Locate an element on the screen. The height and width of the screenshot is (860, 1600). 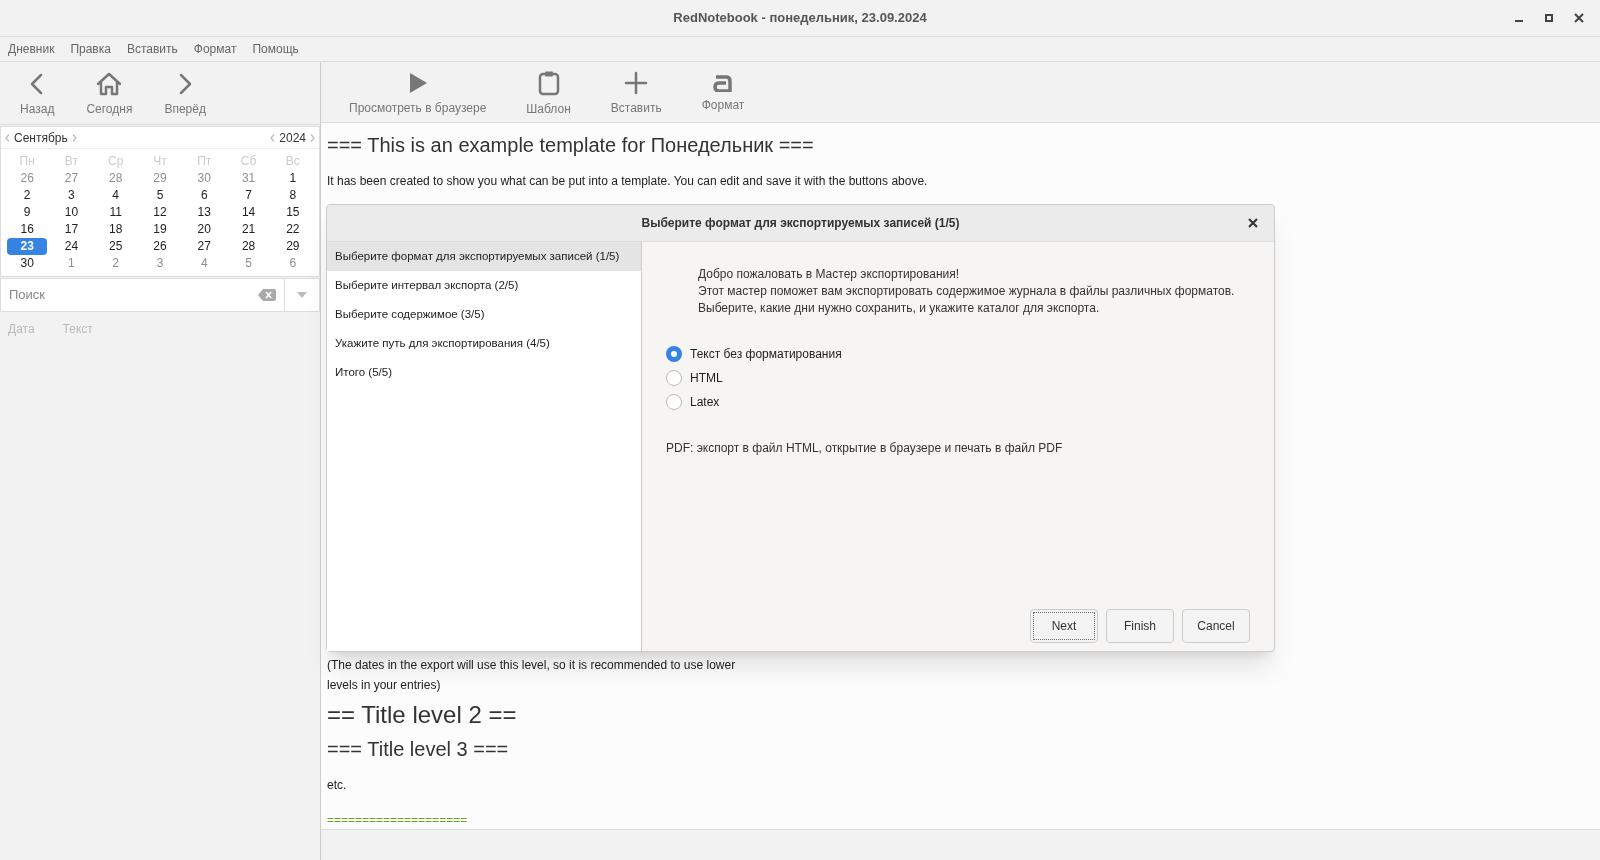
dialog-title: Выберите формат для экспортируемых записей (1/5) is located at coordinates (800, 223).